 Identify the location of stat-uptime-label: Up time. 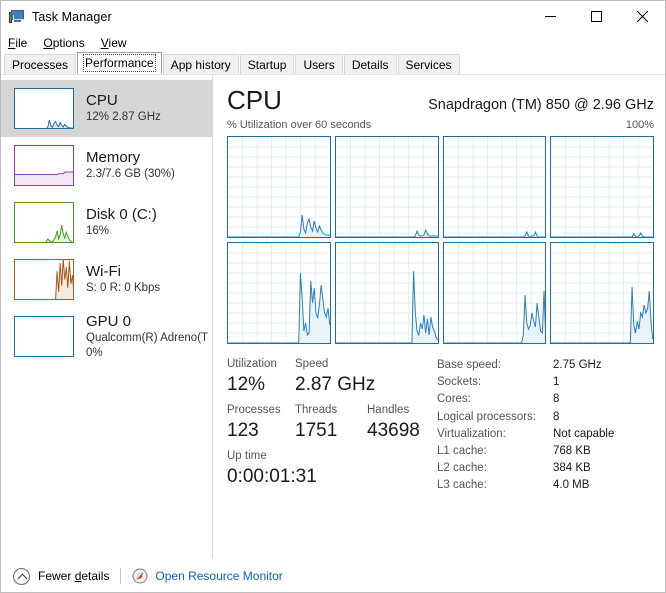
(247, 456).